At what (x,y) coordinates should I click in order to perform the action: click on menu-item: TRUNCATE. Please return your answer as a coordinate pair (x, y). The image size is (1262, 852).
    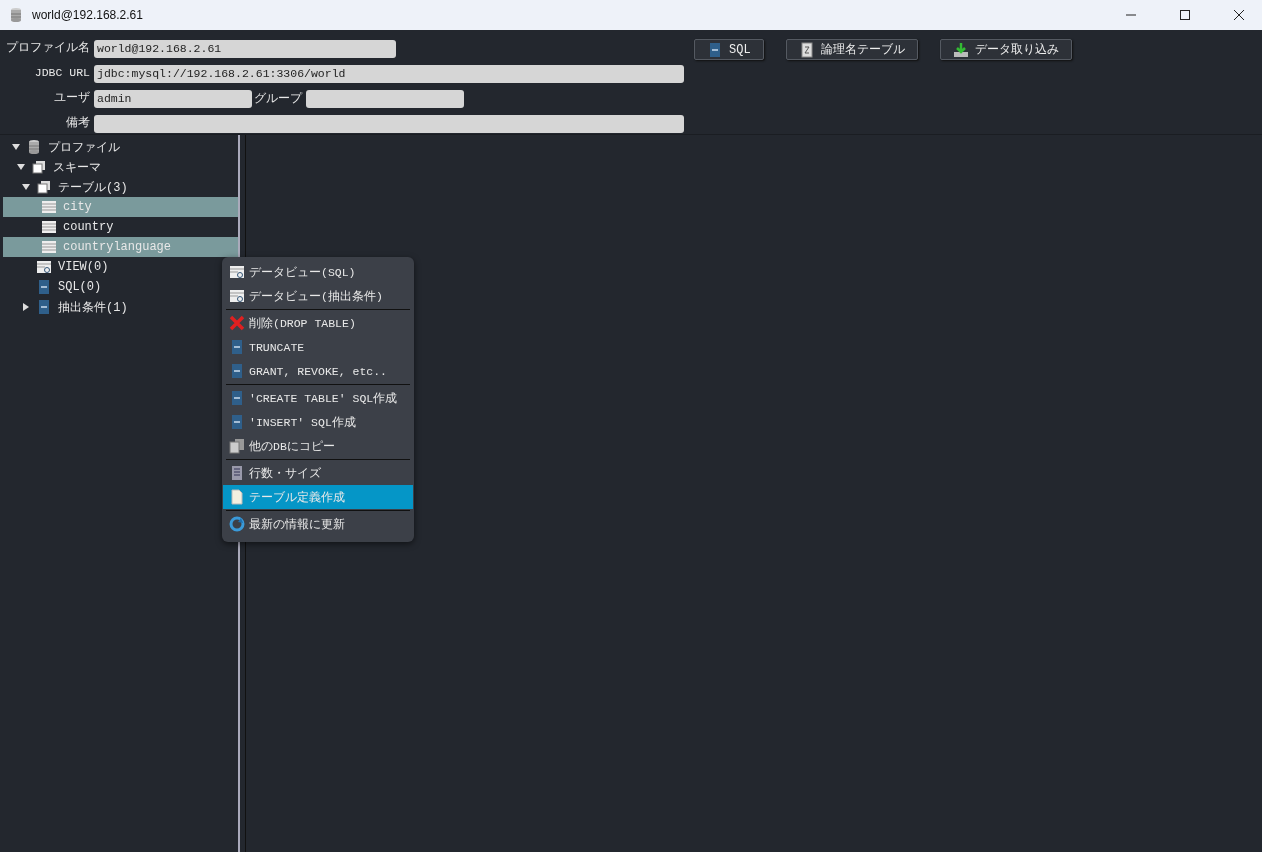
    Looking at the image, I should click on (318, 347).